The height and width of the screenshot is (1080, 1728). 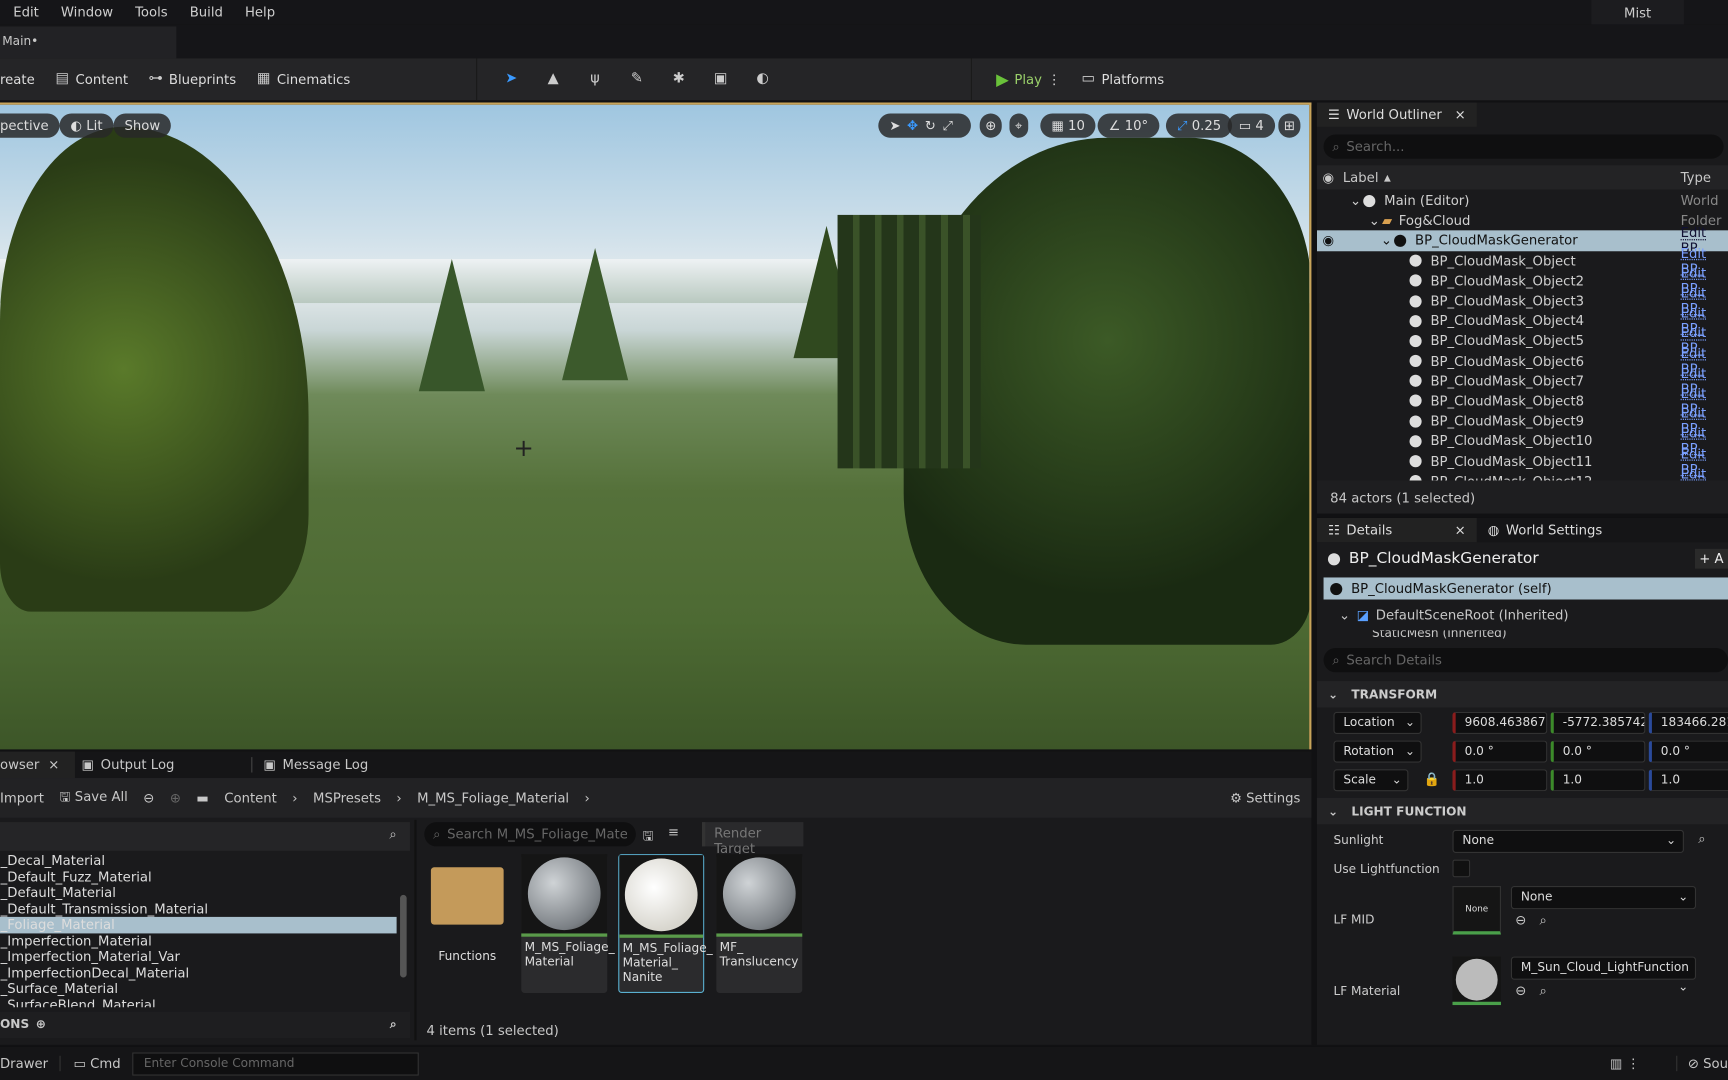 What do you see at coordinates (1545, 530) in the screenshot?
I see `world-settings-tab: ◍ World Settings` at bounding box center [1545, 530].